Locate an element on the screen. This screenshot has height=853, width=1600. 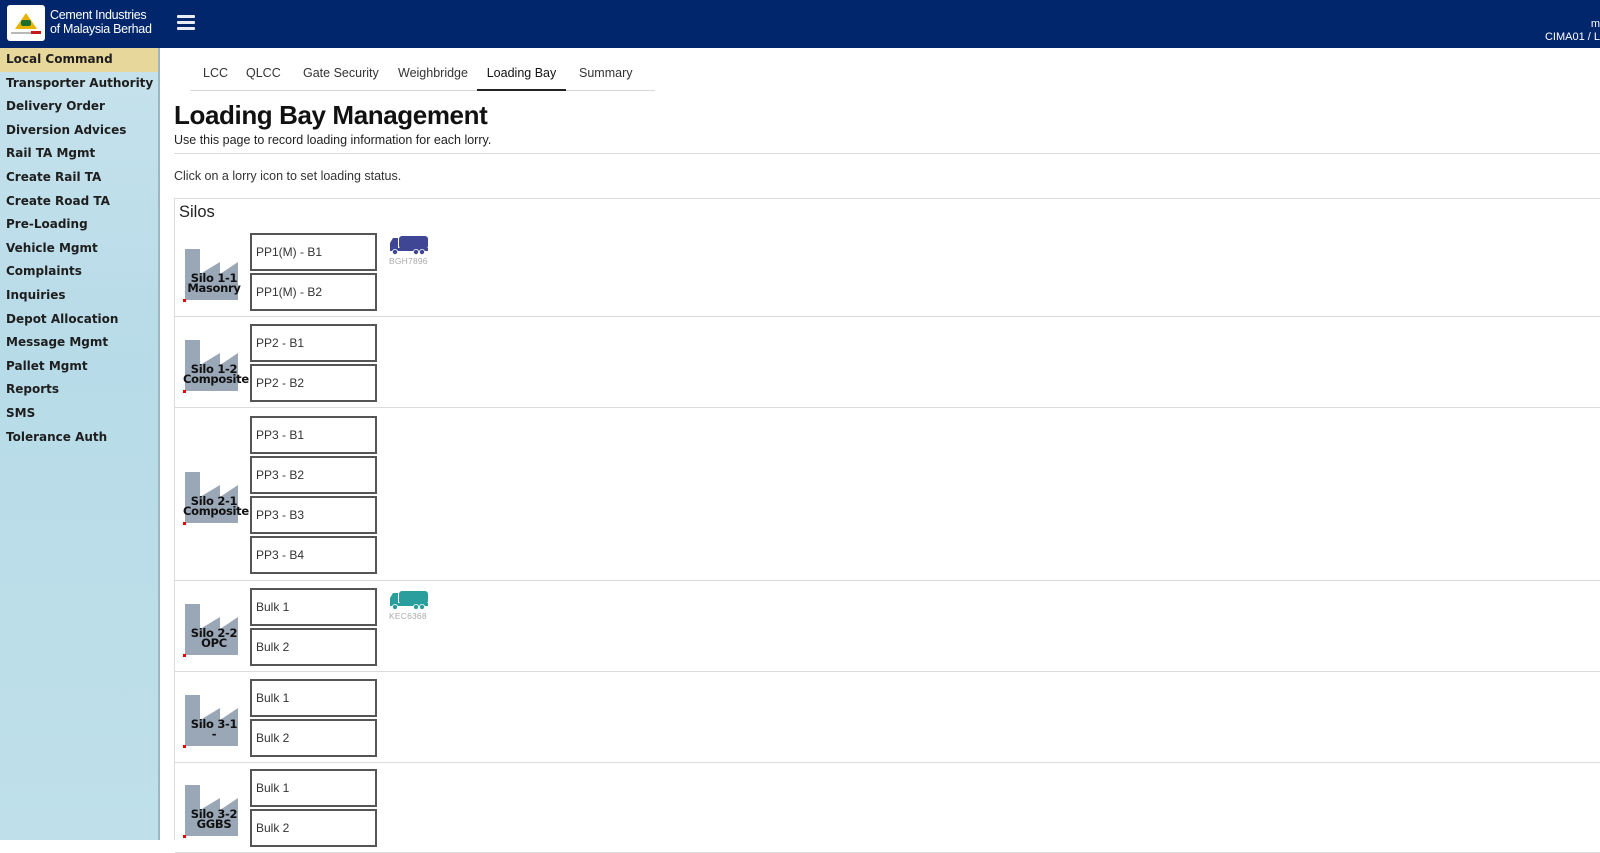
factory-silo-icon: Silo 2-1 Composite is located at coordinates (216, 498).